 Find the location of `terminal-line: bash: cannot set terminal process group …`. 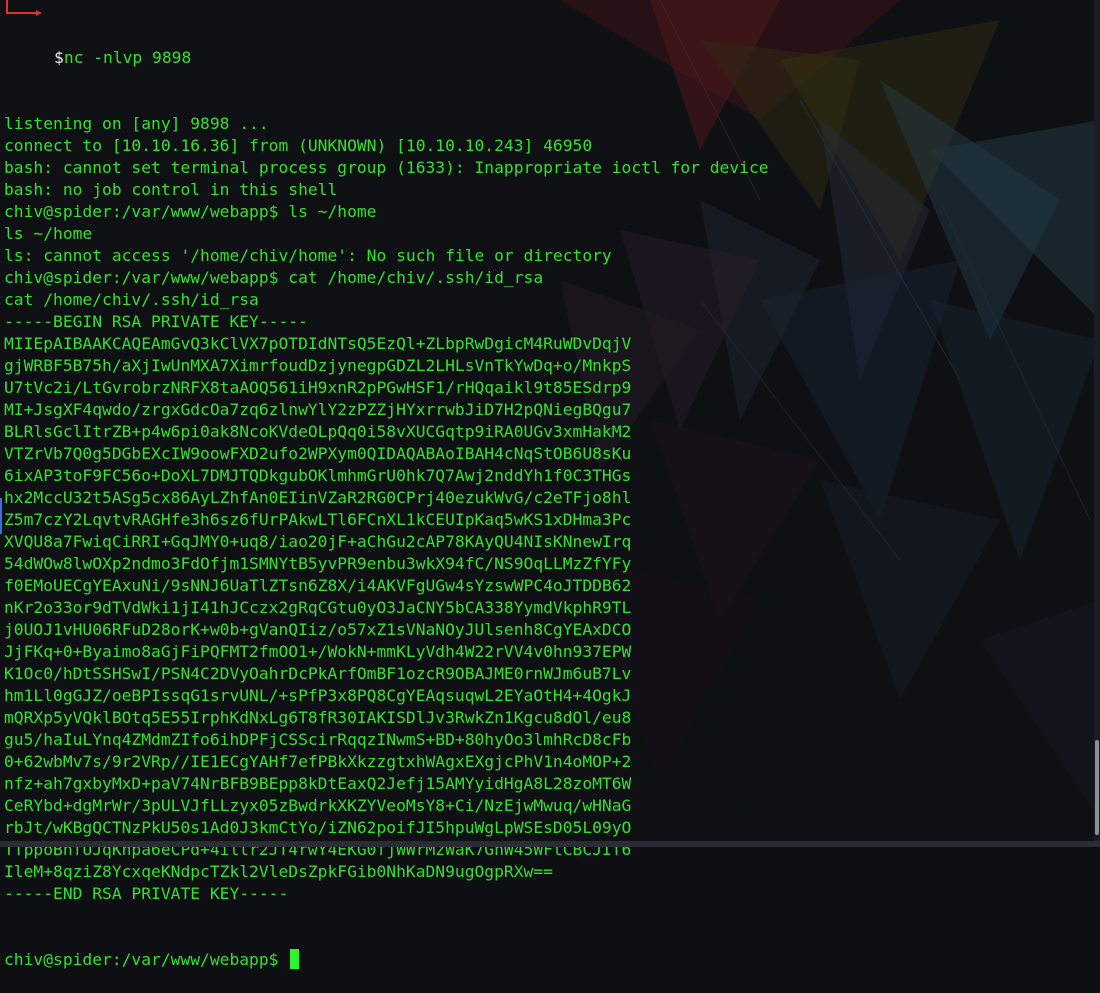

terminal-line: bash: cannot set terminal process group … is located at coordinates (386, 167).